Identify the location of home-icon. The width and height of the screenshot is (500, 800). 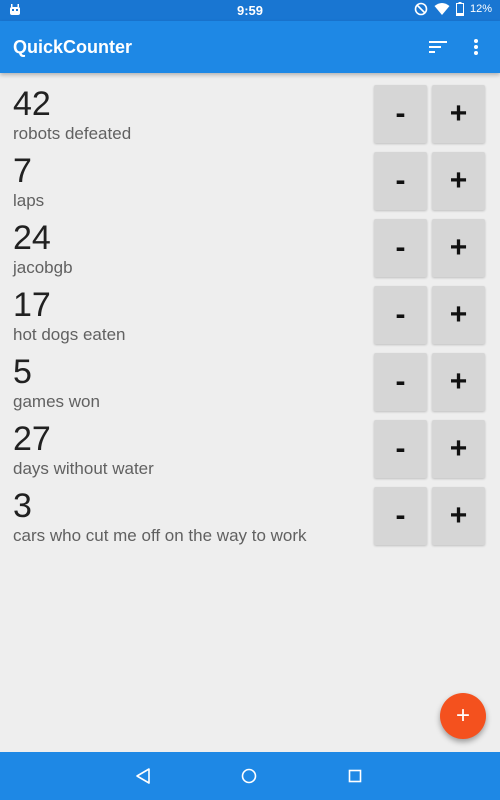
(249, 776).